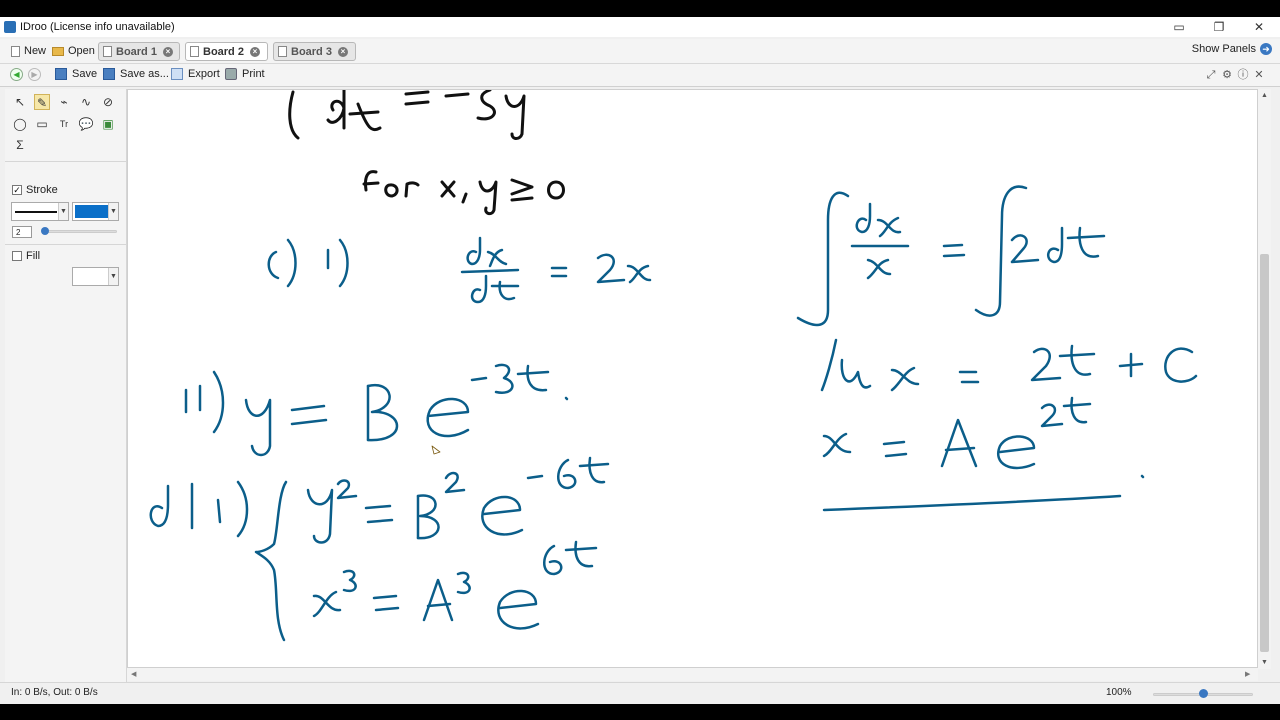 Image resolution: width=1280 pixels, height=720 pixels. I want to click on open-button: Open, so click(73, 51).